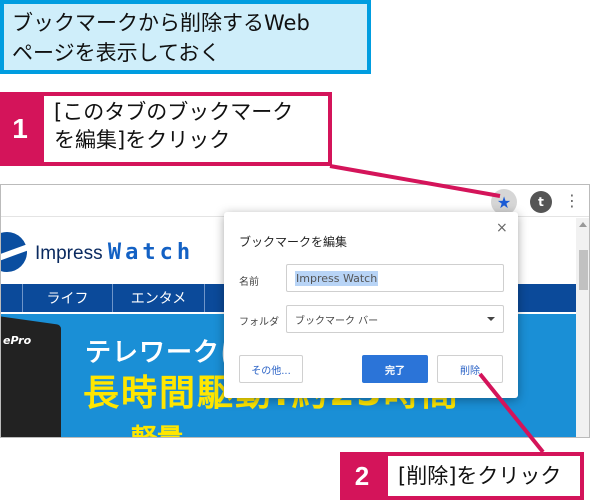  I want to click on step-1-line-2: を編集]をクリック, so click(142, 140).